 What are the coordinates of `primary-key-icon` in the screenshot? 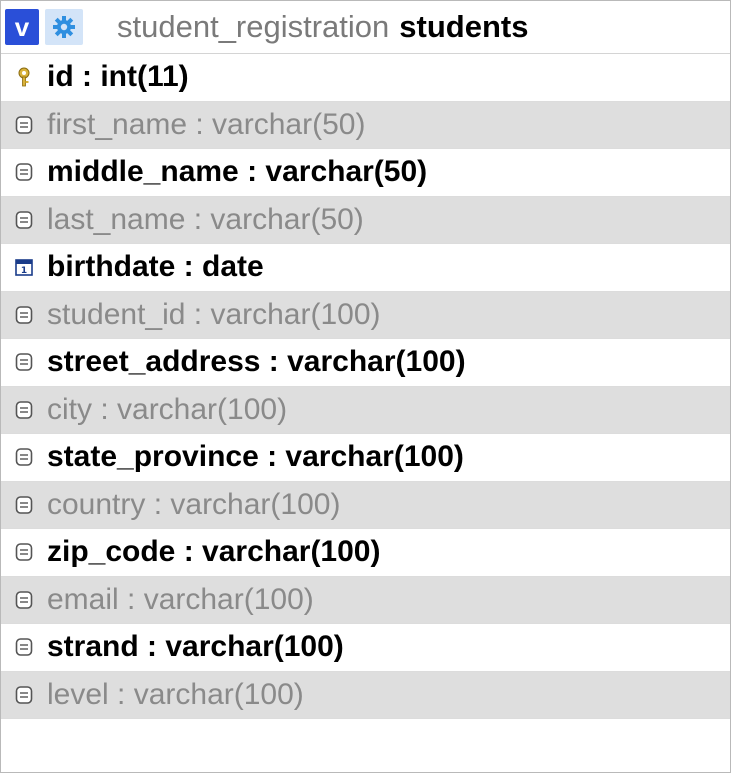 It's located at (24, 77).